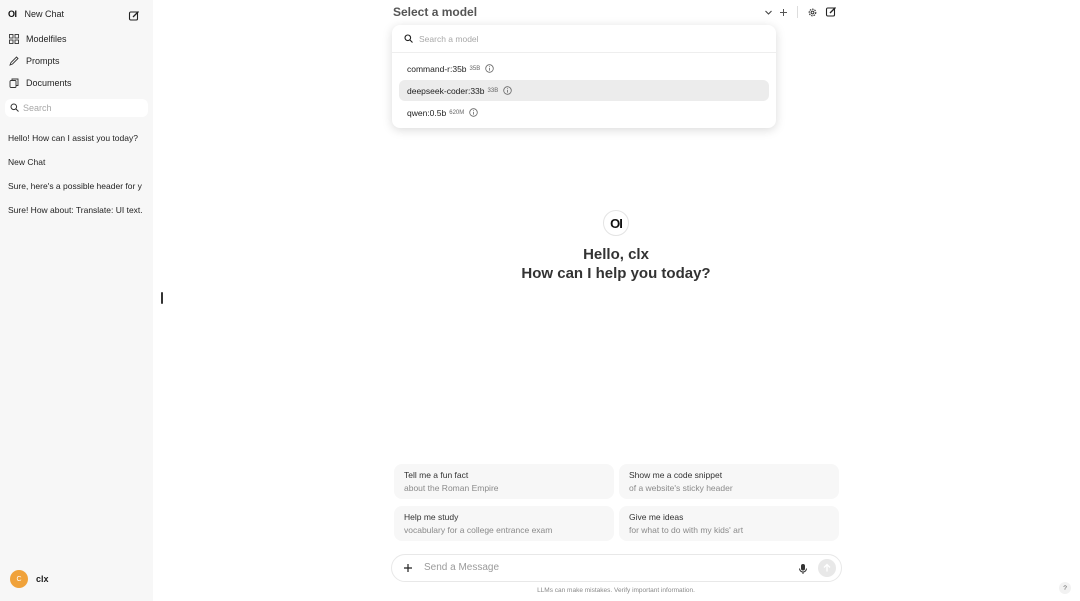 The width and height of the screenshot is (1080, 601). I want to click on model-name: qwen:0.5b, so click(427, 112).